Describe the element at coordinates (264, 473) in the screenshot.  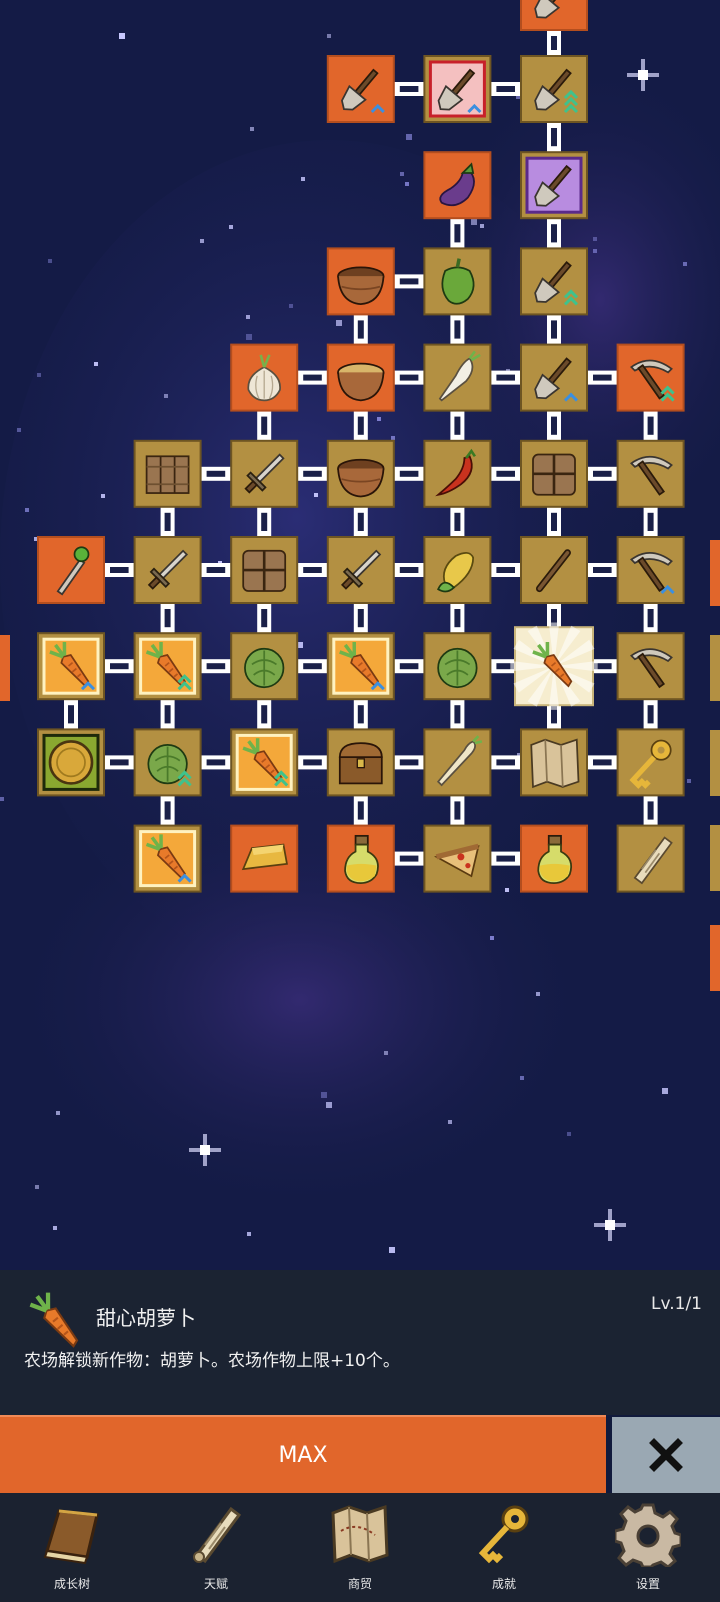
I see `skill-node-f2` at that location.